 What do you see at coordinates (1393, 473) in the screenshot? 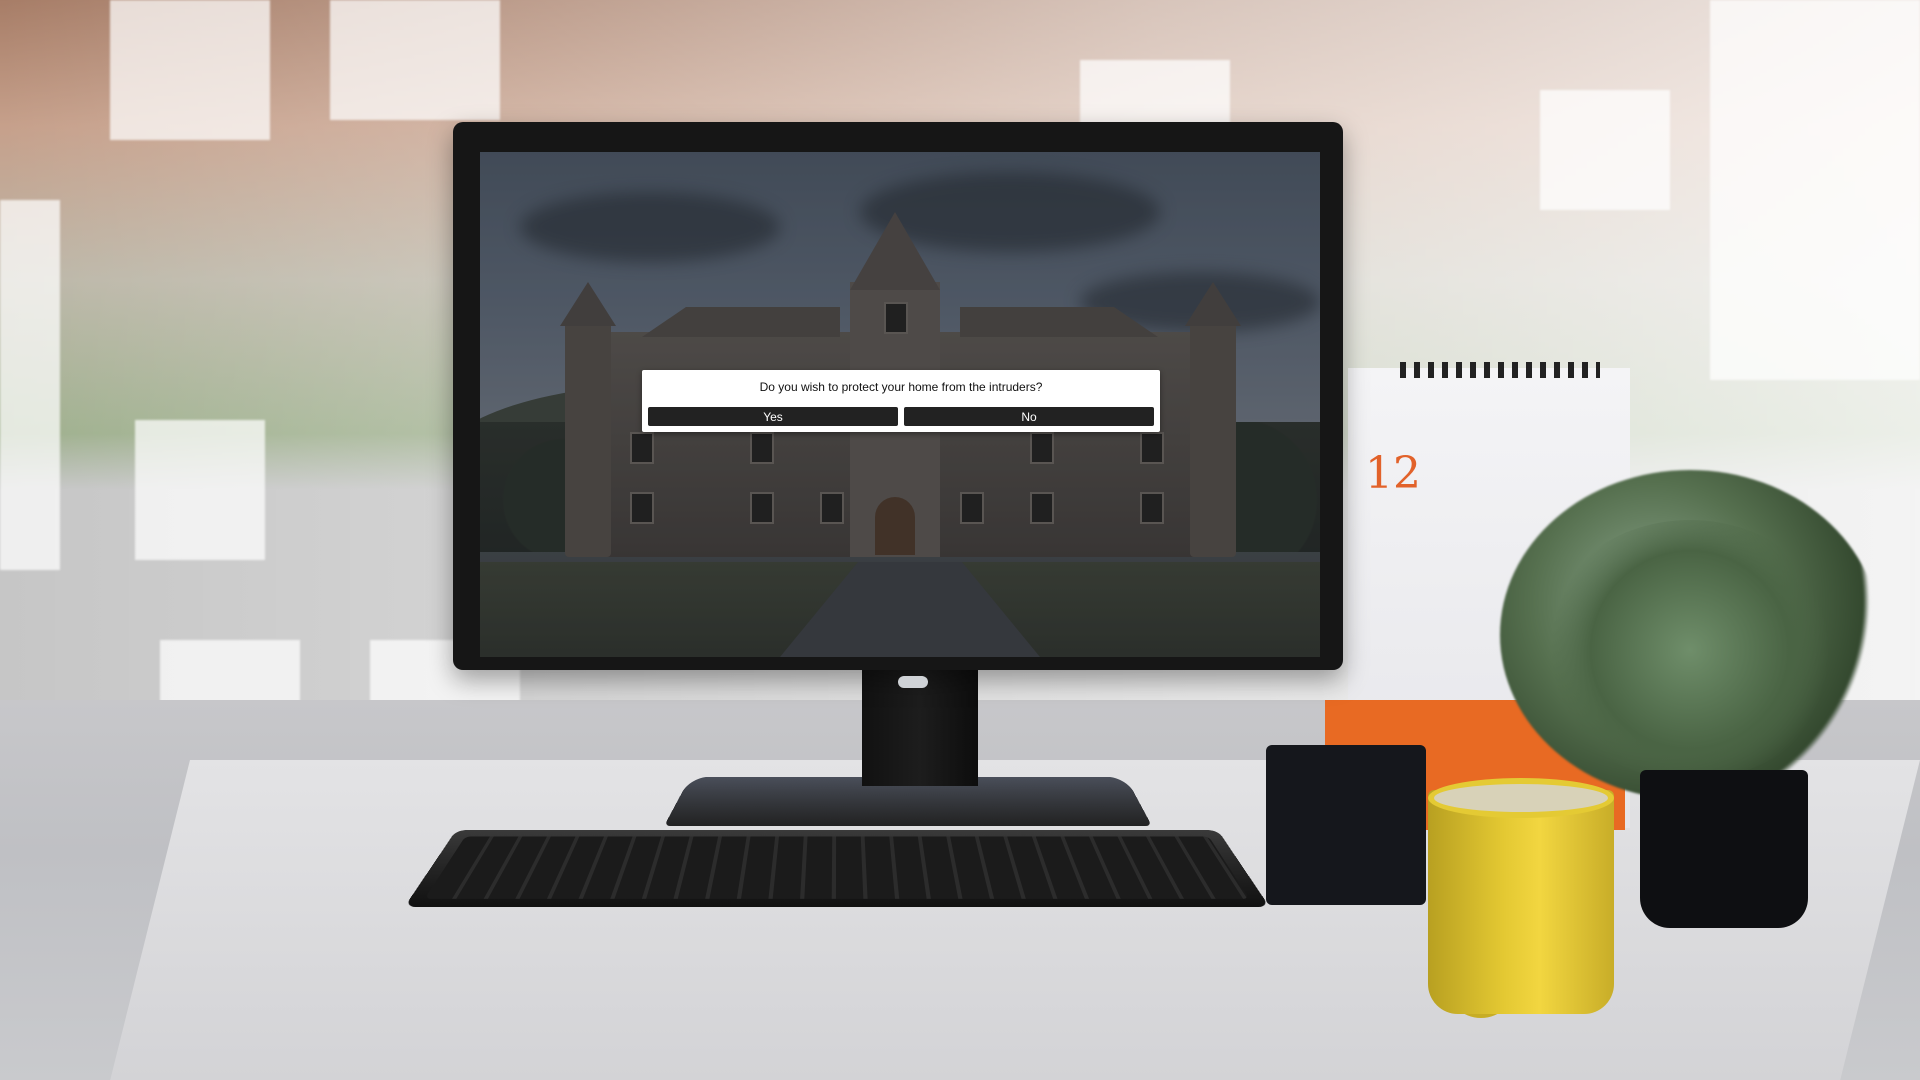
I see `calendar-day-number: 12` at bounding box center [1393, 473].